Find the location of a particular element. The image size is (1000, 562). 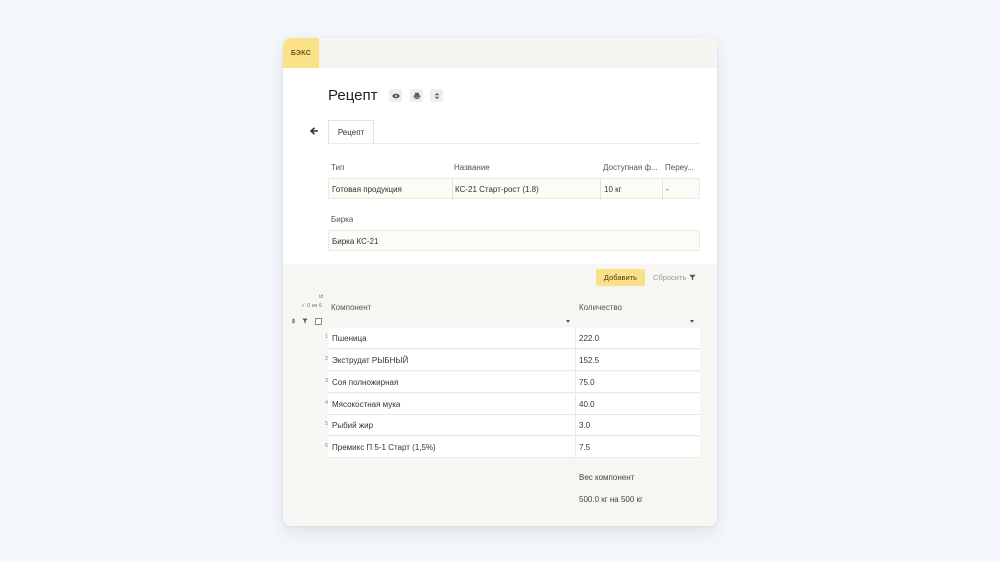

row-id: 5 is located at coordinates (326, 424).